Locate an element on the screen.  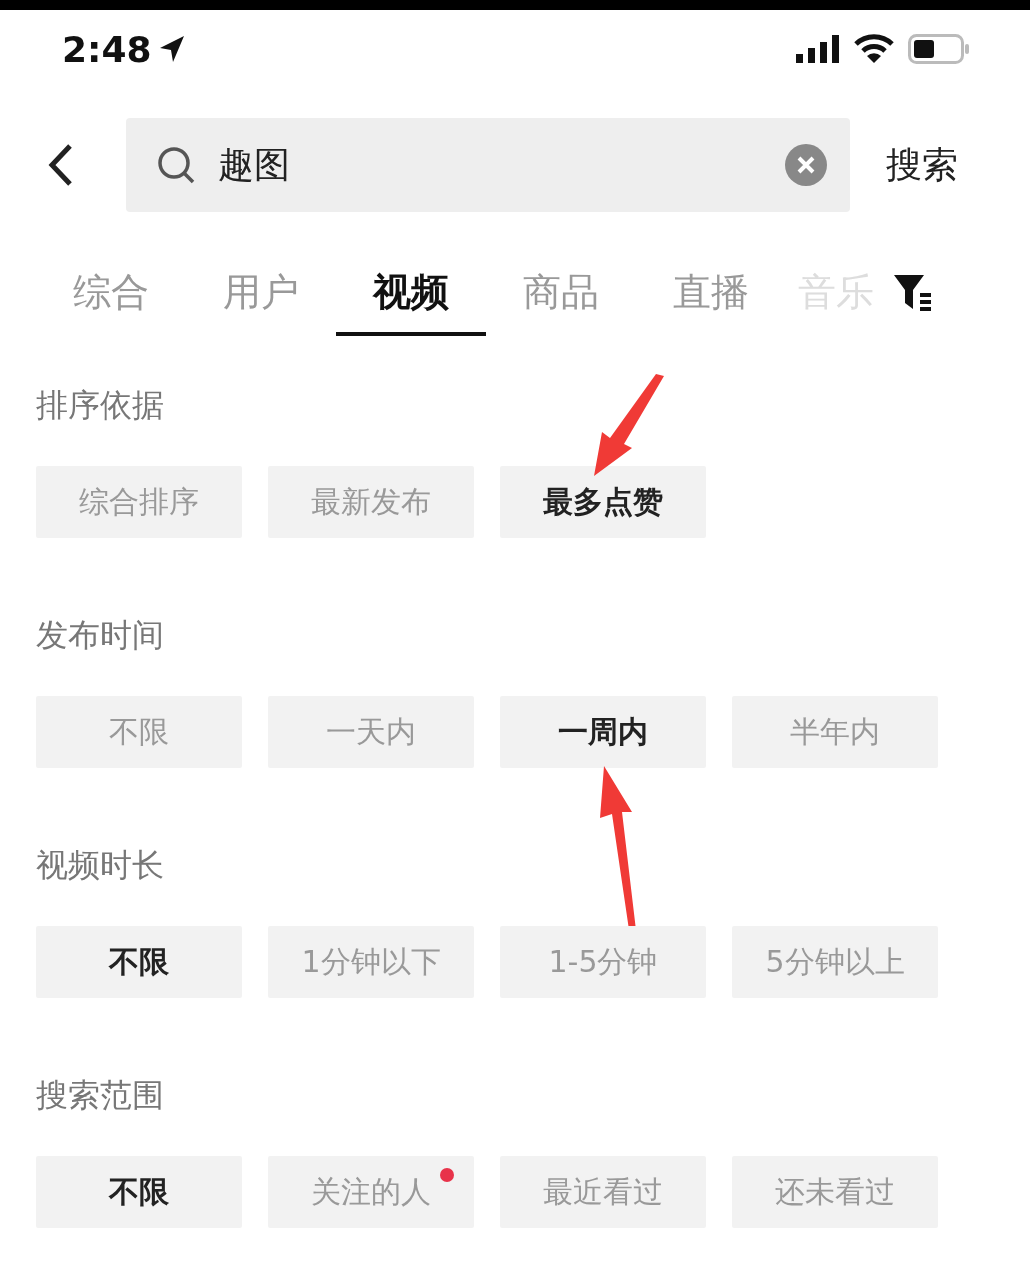
filter-option: 一天内 is located at coordinates (371, 732).